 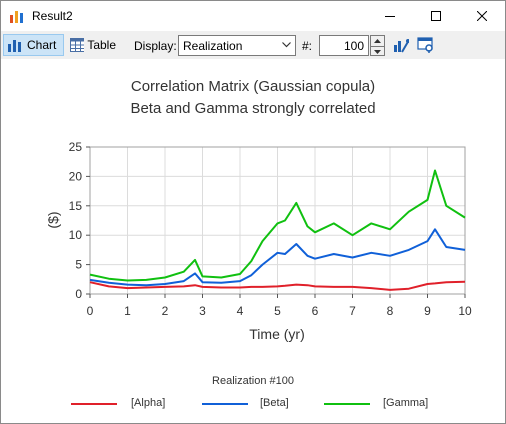 What do you see at coordinates (53, 219) in the screenshot?
I see `y-axis-label: ($)` at bounding box center [53, 219].